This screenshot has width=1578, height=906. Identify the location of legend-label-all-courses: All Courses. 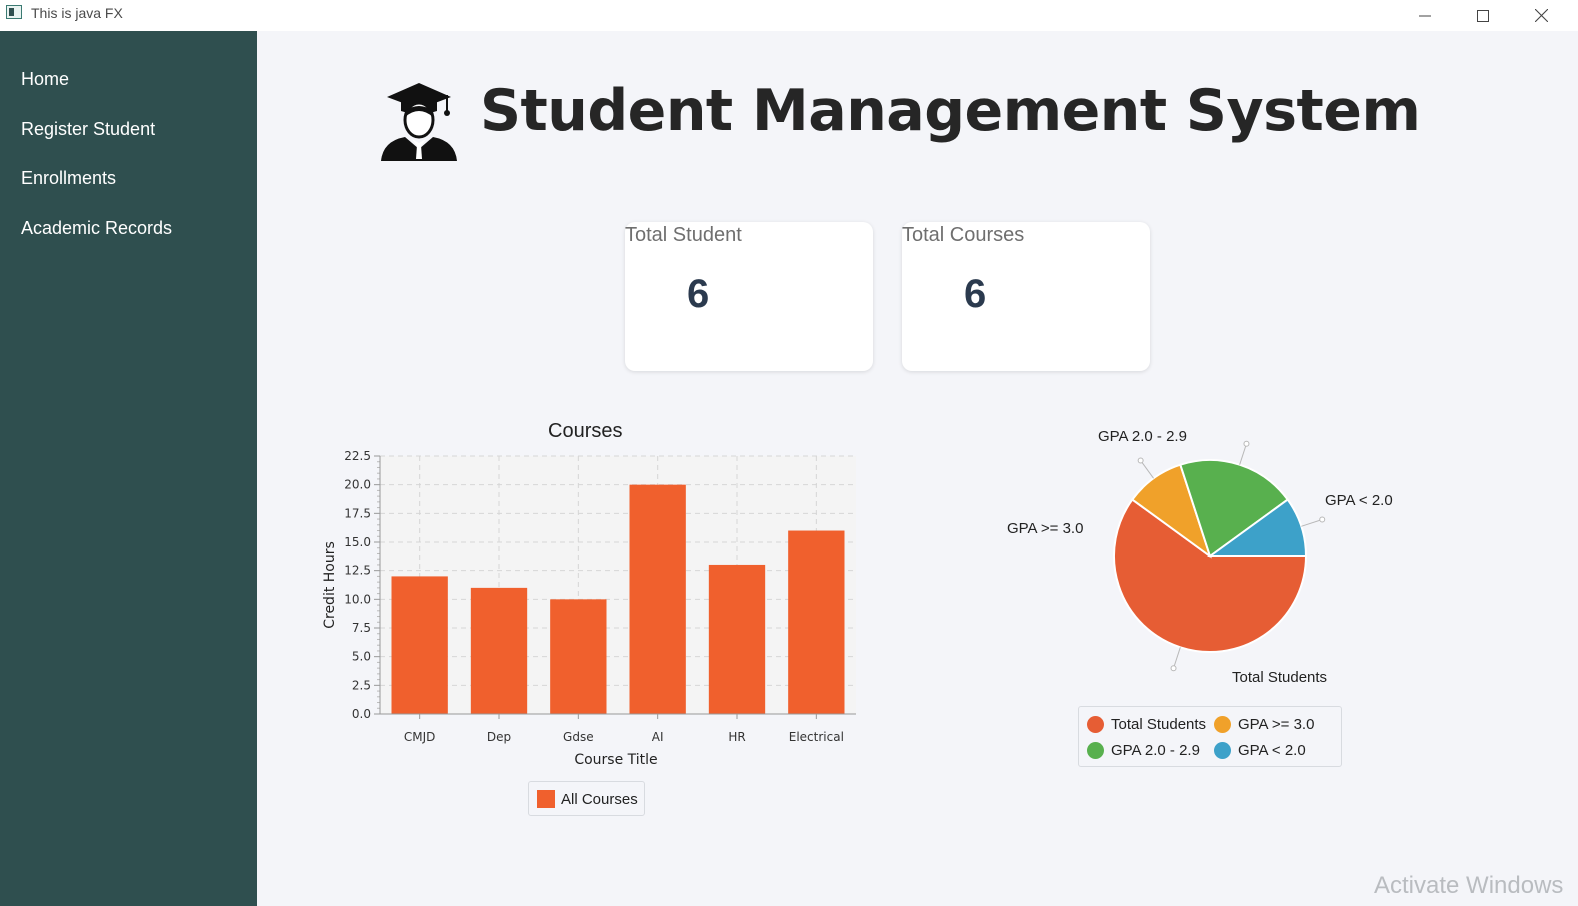
(599, 799).